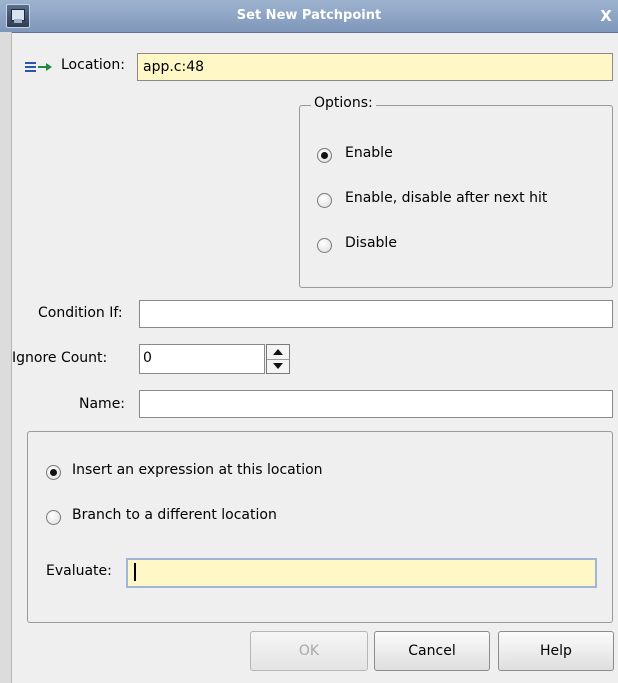  Describe the element at coordinates (102, 404) in the screenshot. I see `name-label: Name:` at that location.